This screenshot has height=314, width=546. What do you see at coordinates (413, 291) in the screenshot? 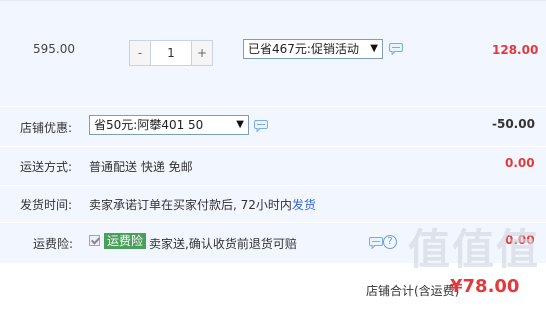
I see `shop-total-label: 店铺合计(含运费)` at bounding box center [413, 291].